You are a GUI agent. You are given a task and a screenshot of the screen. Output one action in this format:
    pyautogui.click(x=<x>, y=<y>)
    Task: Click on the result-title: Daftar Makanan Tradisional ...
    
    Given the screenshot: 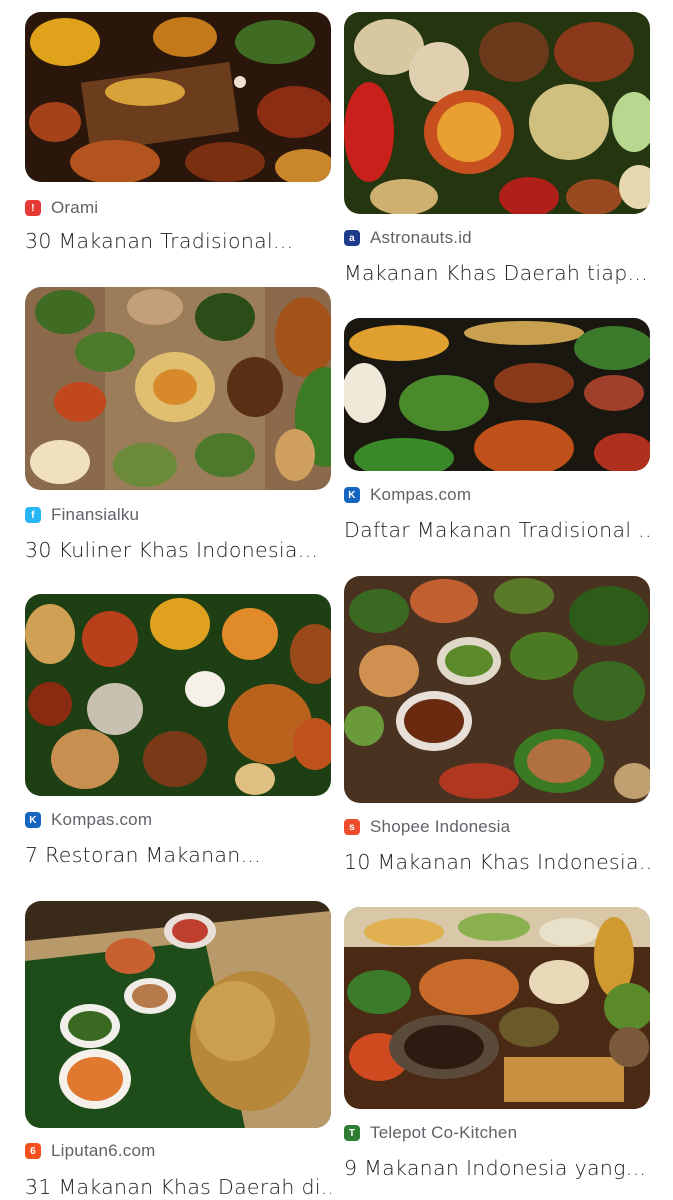 What is the action you would take?
    pyautogui.click(x=497, y=530)
    